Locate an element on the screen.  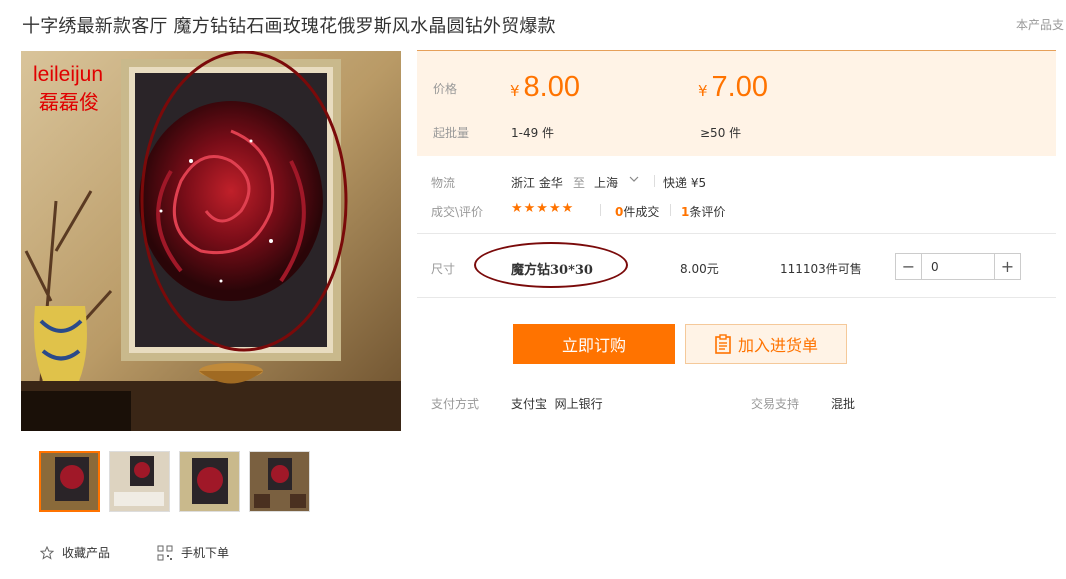
logistics-label: 物流 is located at coordinates (443, 183).